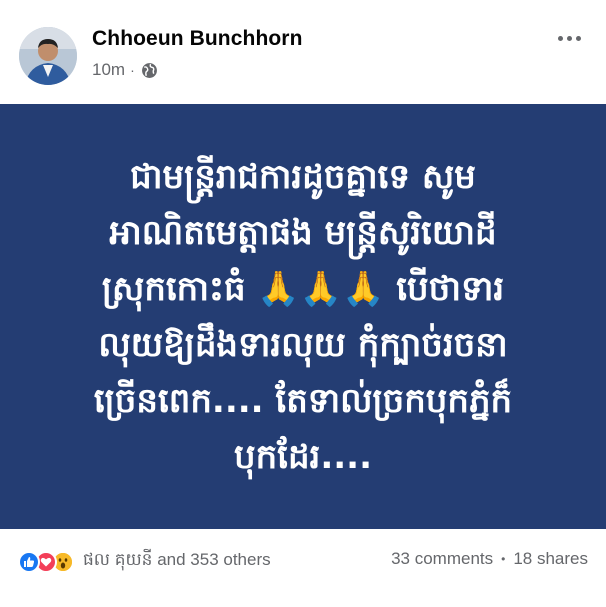  I want to click on reaction-count: ផល គុយនី and 353 others, so click(177, 561).